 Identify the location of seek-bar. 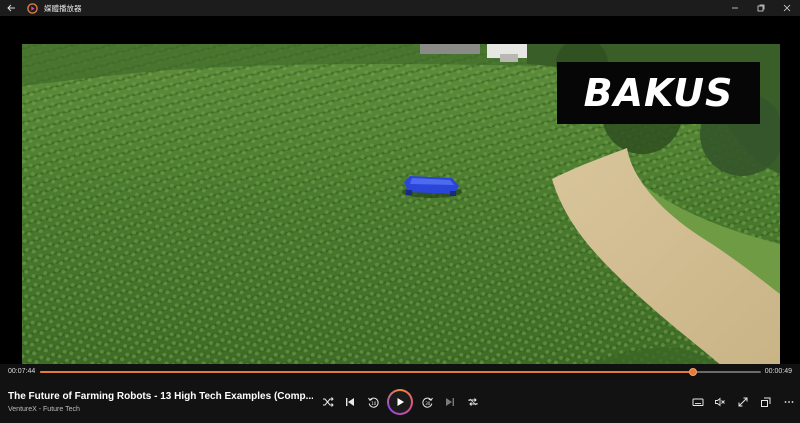
(400, 372).